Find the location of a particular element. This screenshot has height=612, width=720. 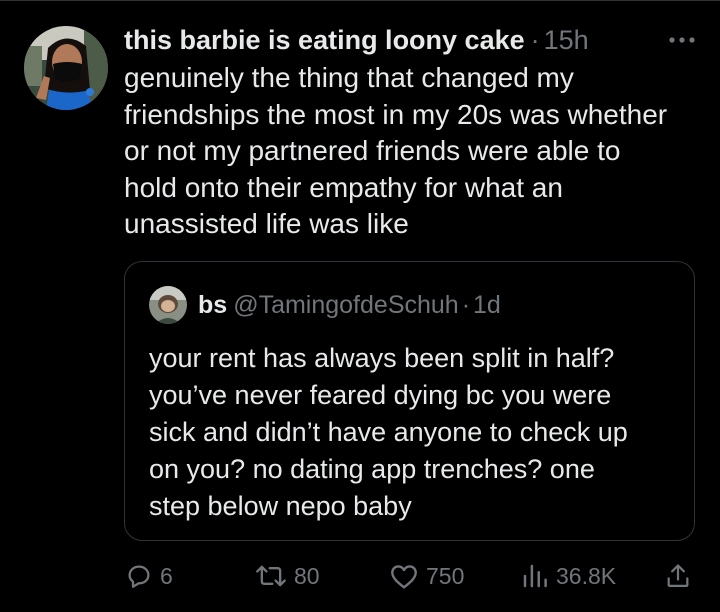

author-avatar is located at coordinates (66, 68).